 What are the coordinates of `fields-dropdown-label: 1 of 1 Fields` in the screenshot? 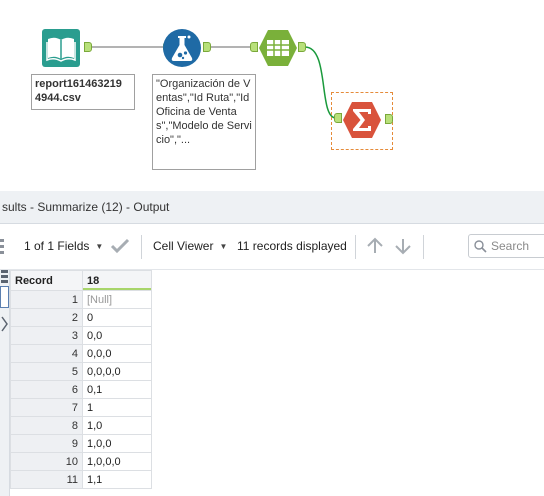 It's located at (57, 246).